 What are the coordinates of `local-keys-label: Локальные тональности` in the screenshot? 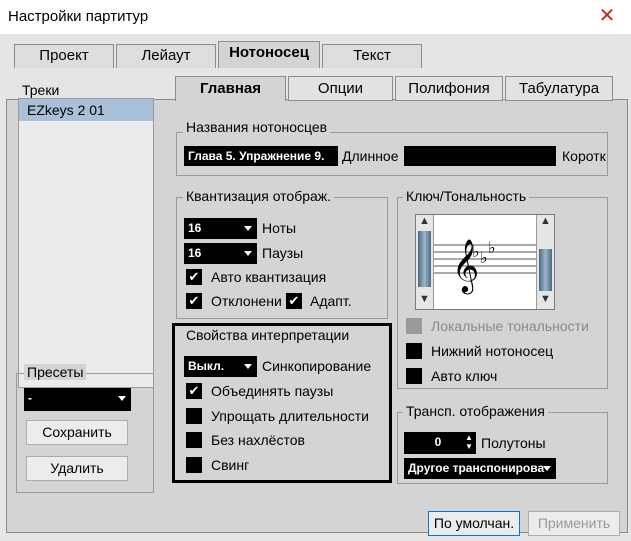 It's located at (510, 326).